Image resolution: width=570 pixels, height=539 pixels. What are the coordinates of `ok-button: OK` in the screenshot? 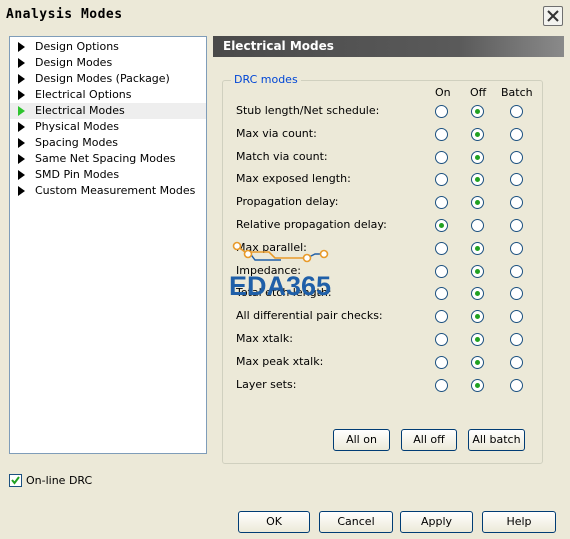 It's located at (274, 522).